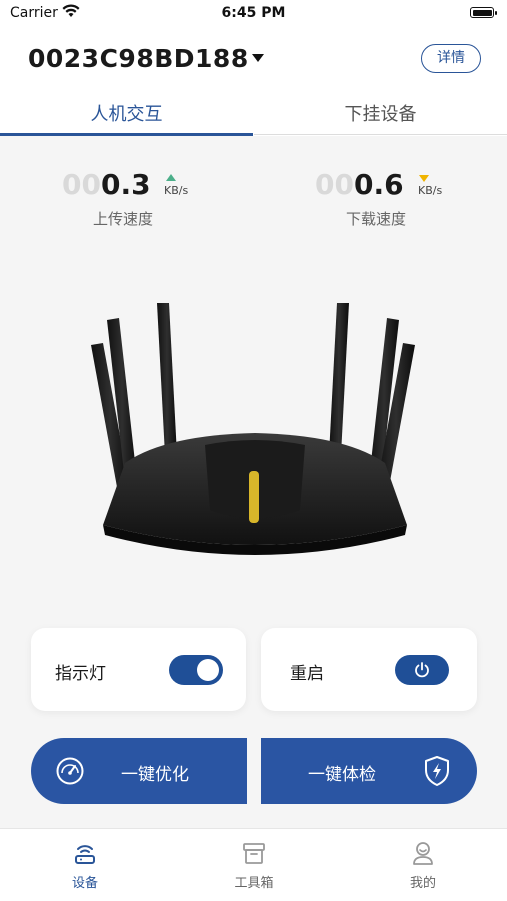 Image resolution: width=507 pixels, height=901 pixels. What do you see at coordinates (125, 184) in the screenshot?
I see `upload-speed-number: 0.3` at bounding box center [125, 184].